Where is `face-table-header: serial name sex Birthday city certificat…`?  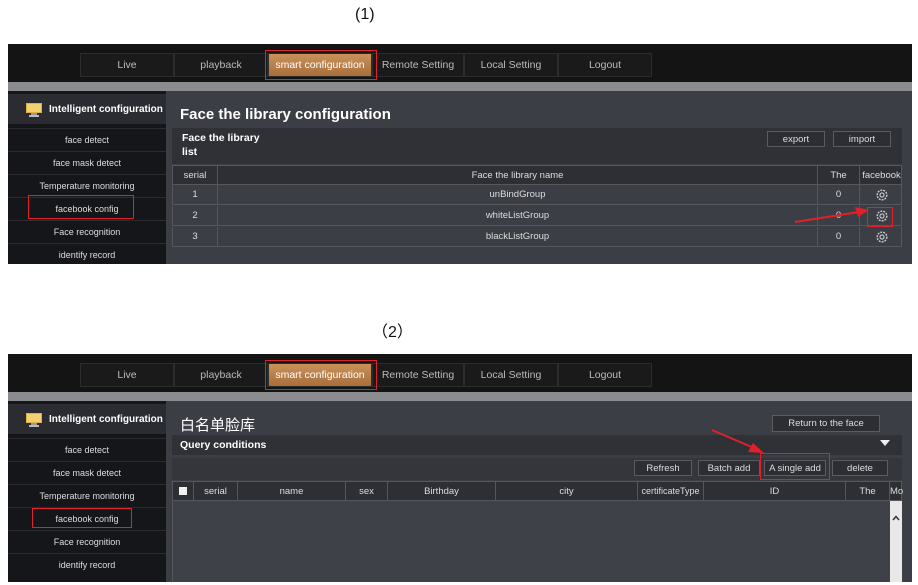 face-table-header: serial name sex Birthday city certificat… is located at coordinates (537, 491).